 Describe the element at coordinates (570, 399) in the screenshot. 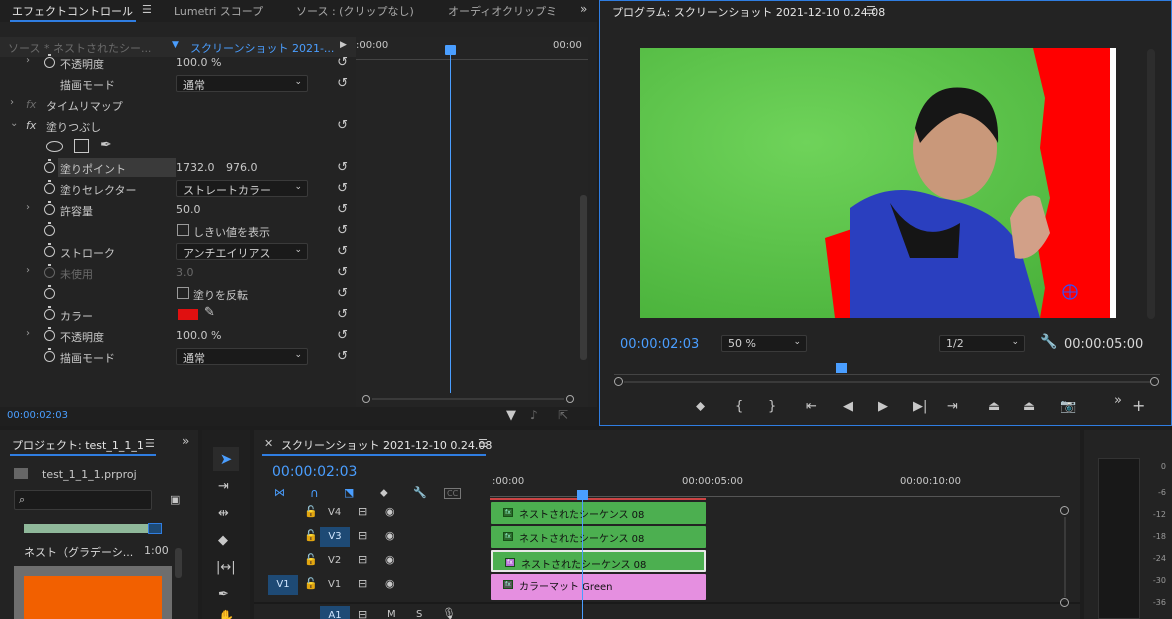

I see `hscroll-right-handle` at that location.